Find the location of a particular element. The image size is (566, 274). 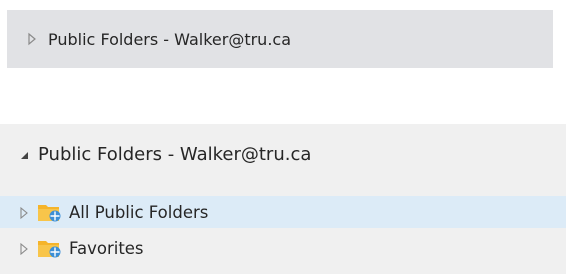

folder-item-all-public-folders: All Public Folders is located at coordinates (283, 212).